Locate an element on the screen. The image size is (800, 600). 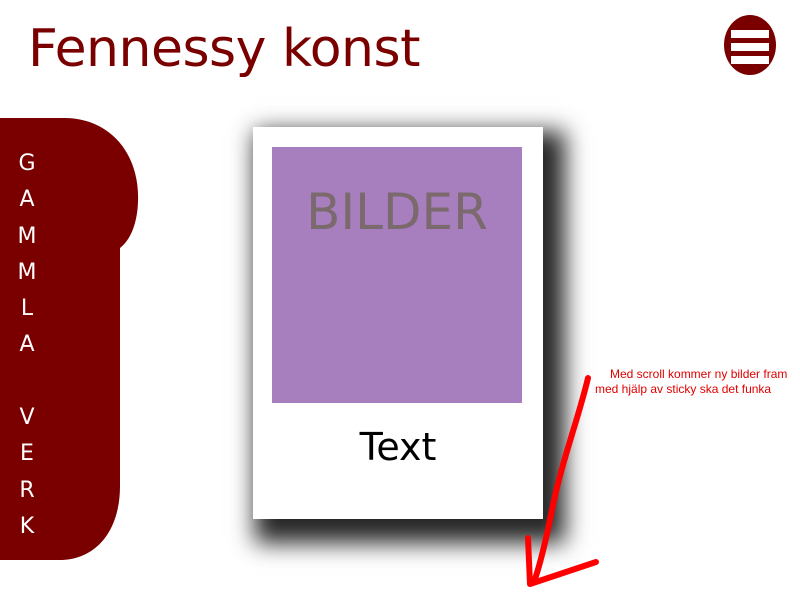
design-note-line: med hjälp av sticky ska det funka is located at coordinates (683, 389).